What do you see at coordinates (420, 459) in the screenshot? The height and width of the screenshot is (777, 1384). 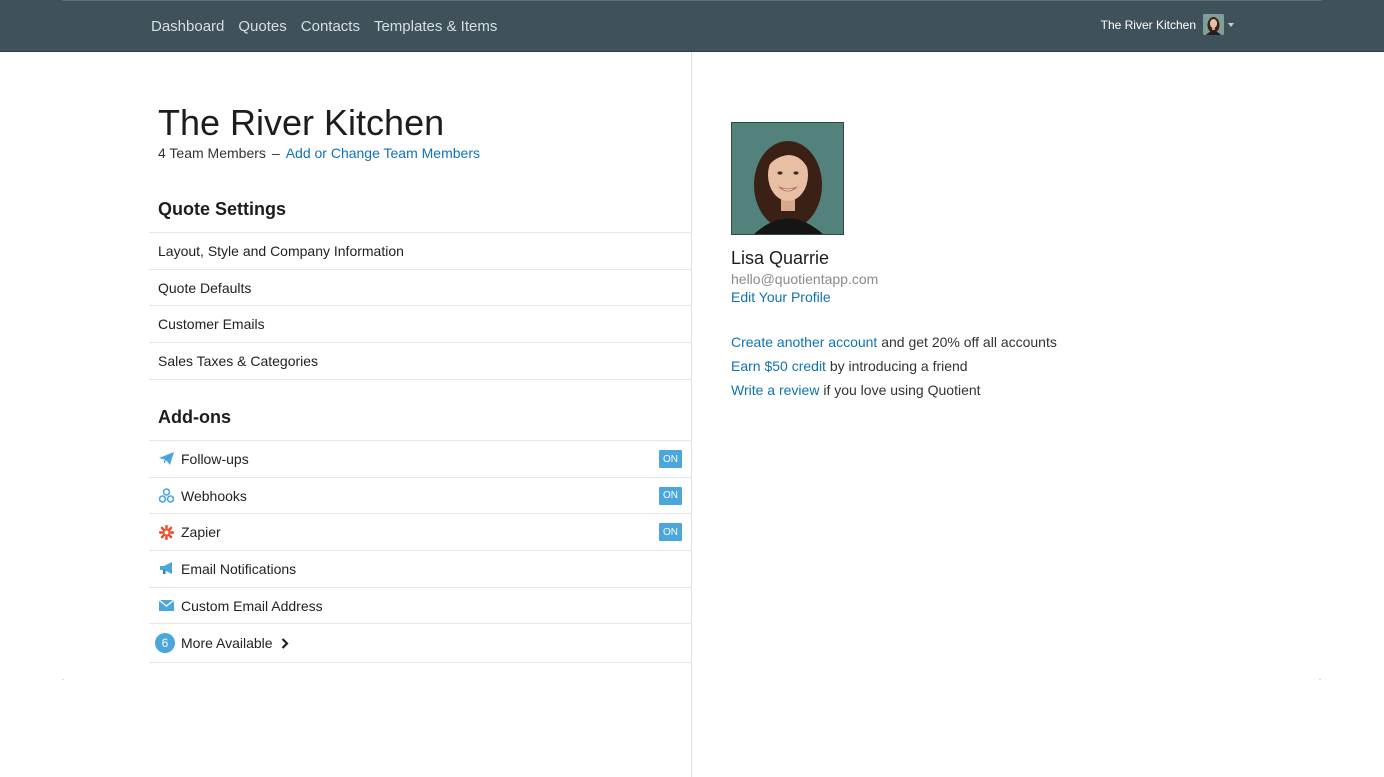 I see `addon-follow-ups: Follow-ups ON` at bounding box center [420, 459].